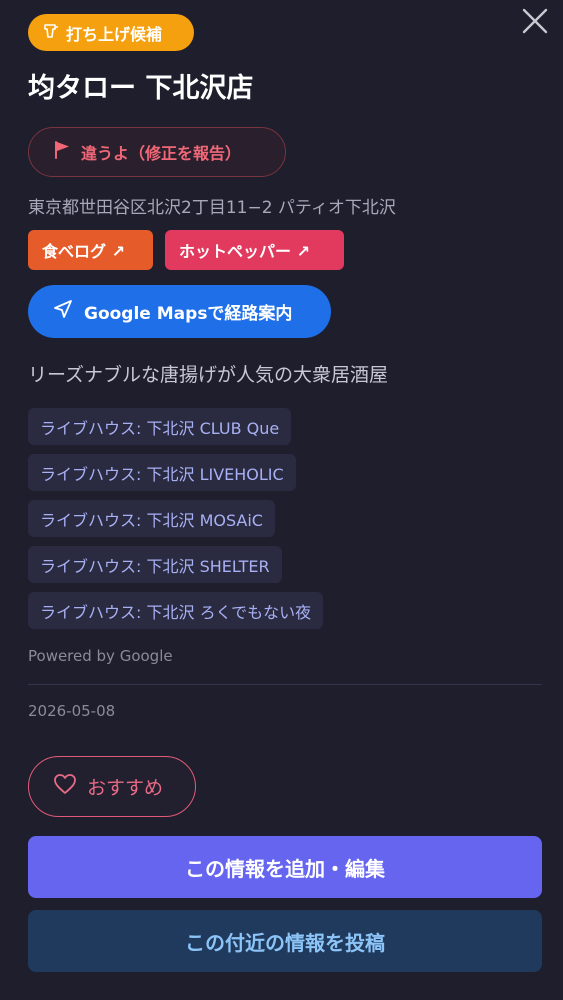 This screenshot has width=563, height=1000. What do you see at coordinates (285, 867) in the screenshot?
I see `add-edit-info-button: この情報を追加・編集` at bounding box center [285, 867].